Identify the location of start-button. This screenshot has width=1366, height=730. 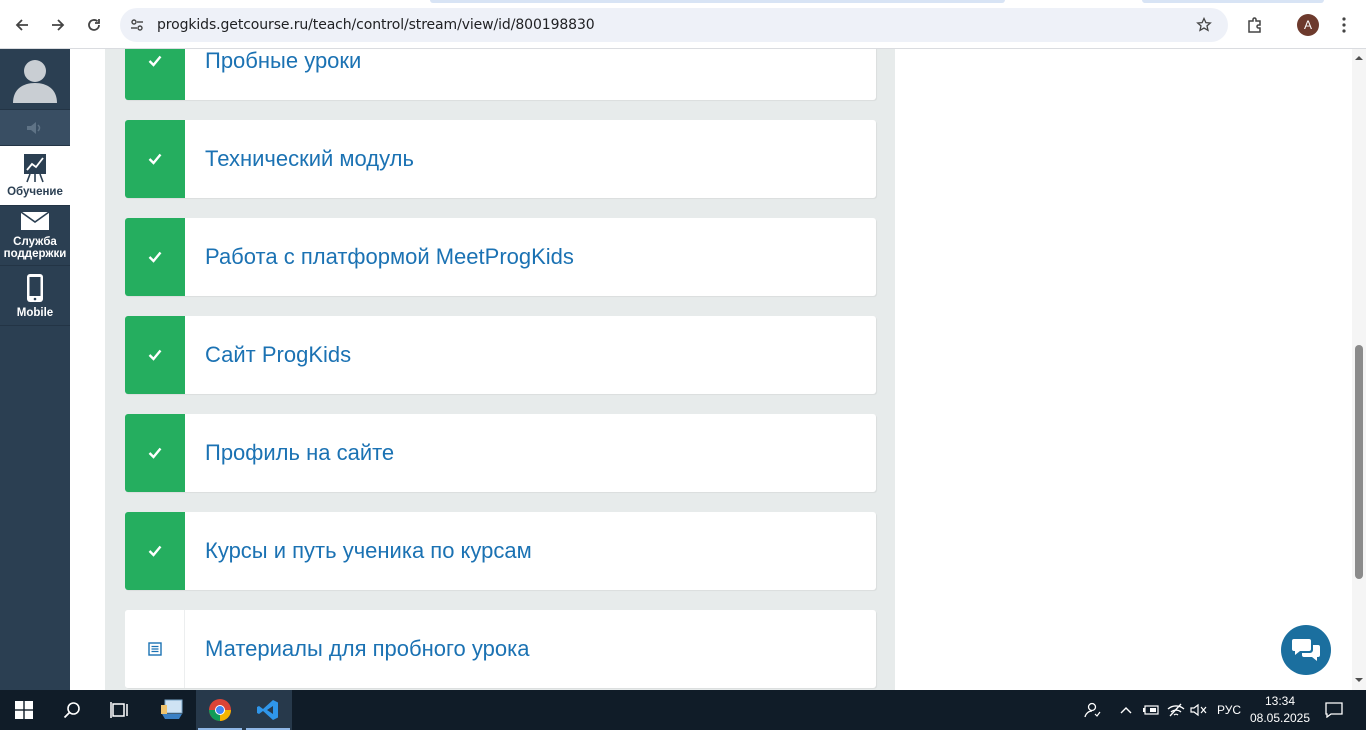
(24, 710).